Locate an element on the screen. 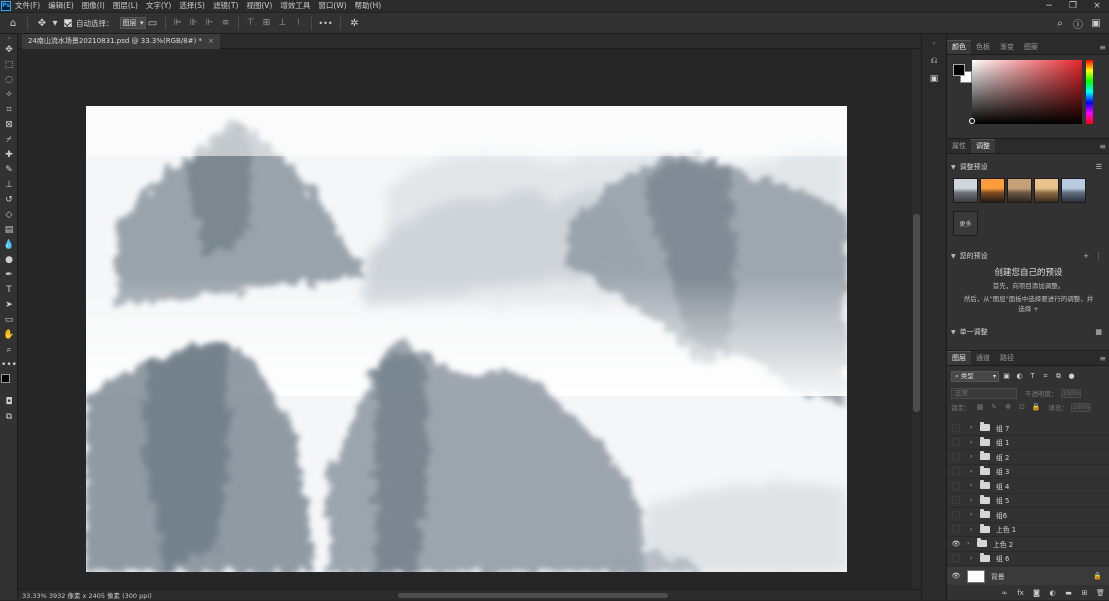 This screenshot has width=1109, height=601. magic-wand-icon: ✧ is located at coordinates (9, 94).